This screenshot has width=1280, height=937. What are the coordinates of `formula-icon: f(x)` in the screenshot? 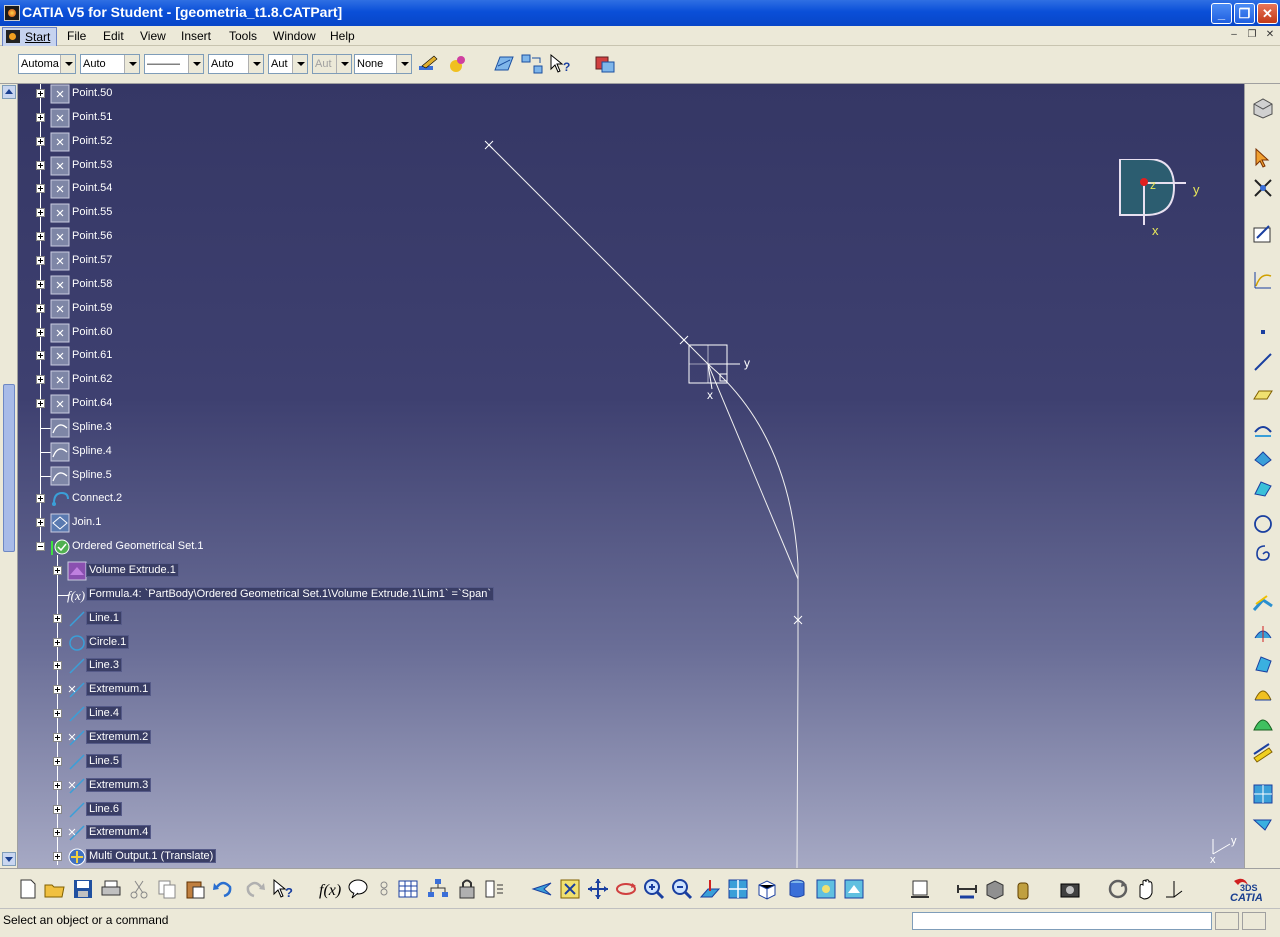 It's located at (330, 889).